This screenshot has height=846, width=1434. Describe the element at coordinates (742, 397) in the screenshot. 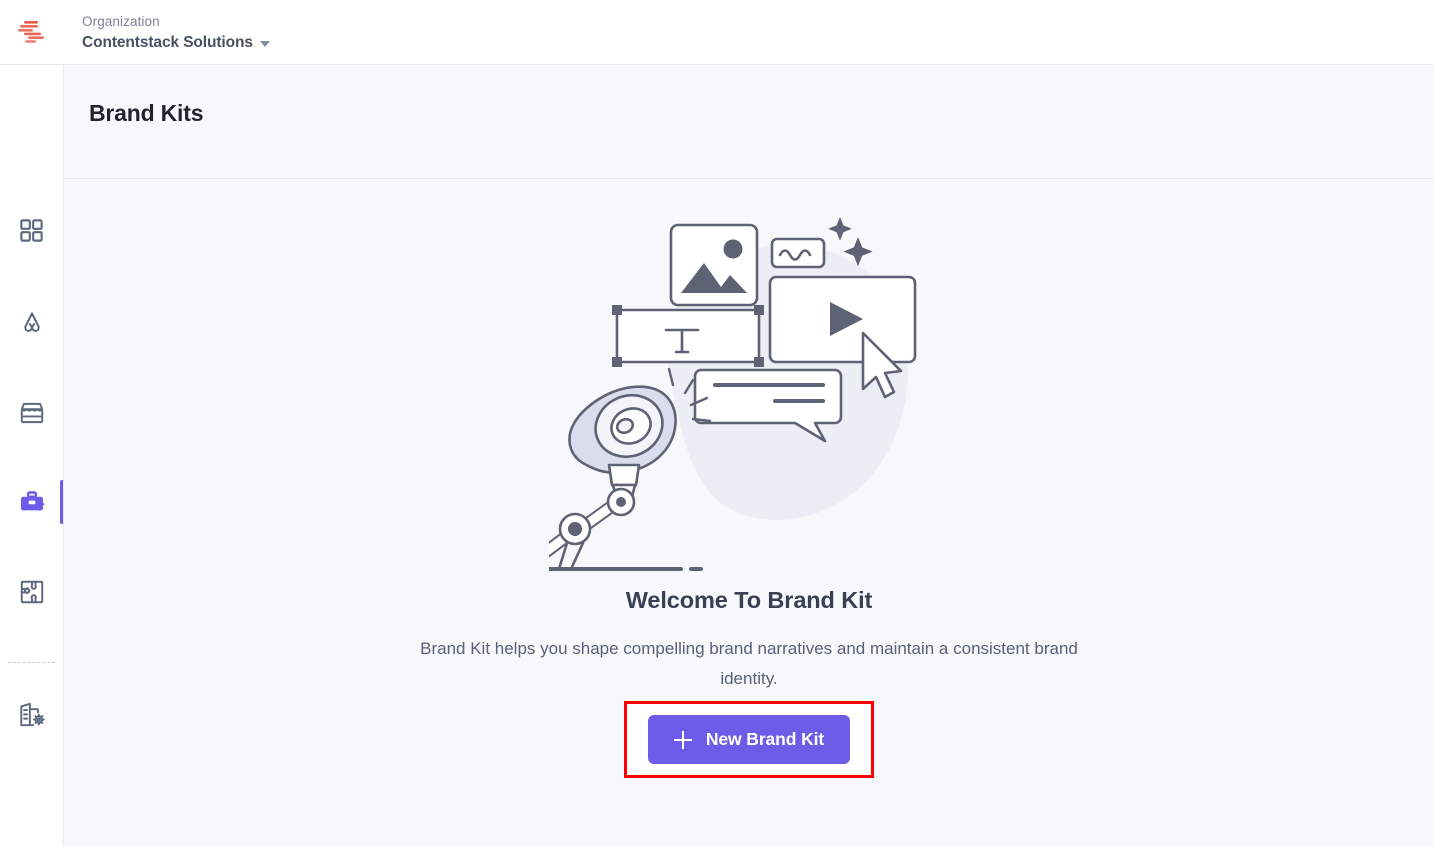

I see `brand-kit-robot-megaphone-illustration` at that location.